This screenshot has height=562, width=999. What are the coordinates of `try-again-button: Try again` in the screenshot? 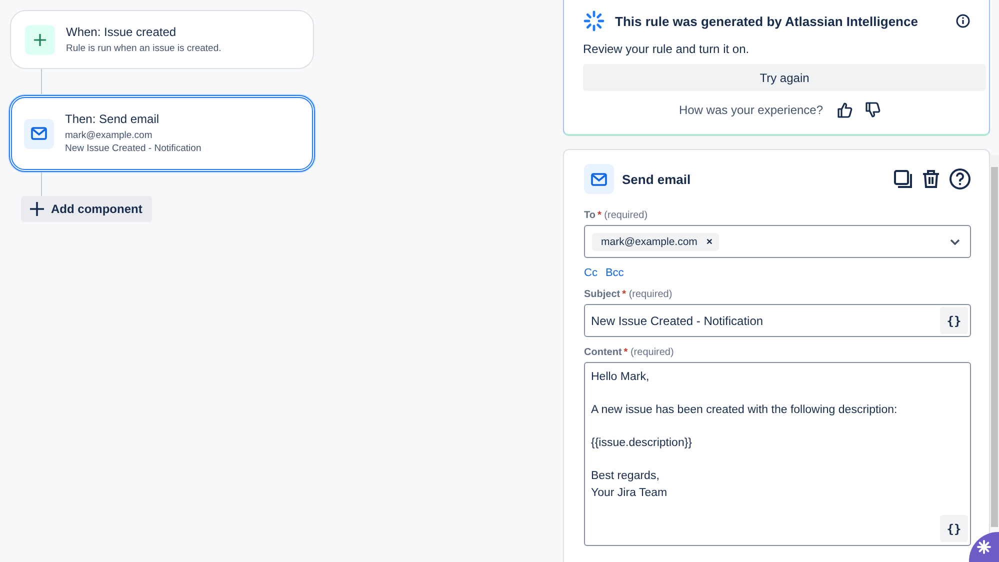 It's located at (784, 77).